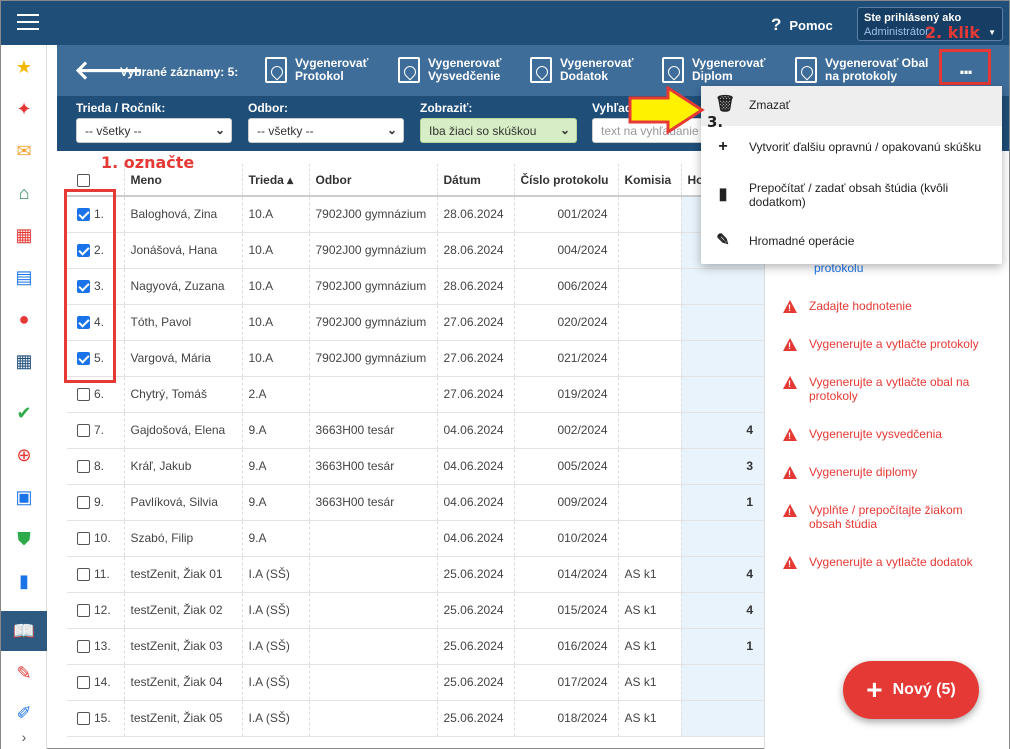  Describe the element at coordinates (24, 713) in the screenshot. I see `pen-icon: ✐` at that location.